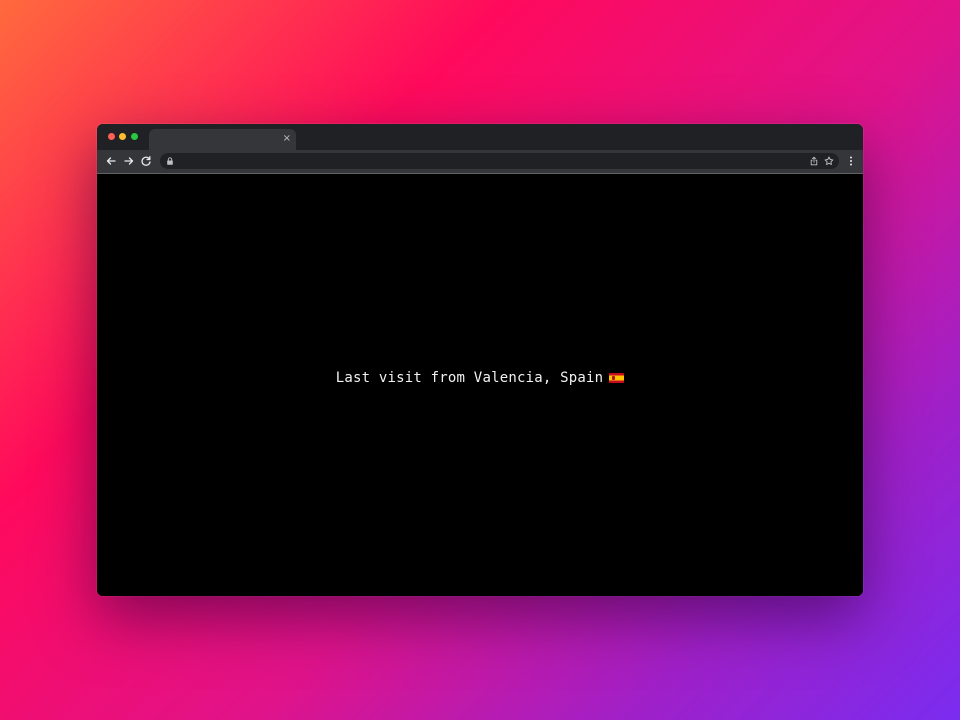  What do you see at coordinates (146, 161) in the screenshot?
I see `reload-icon` at bounding box center [146, 161].